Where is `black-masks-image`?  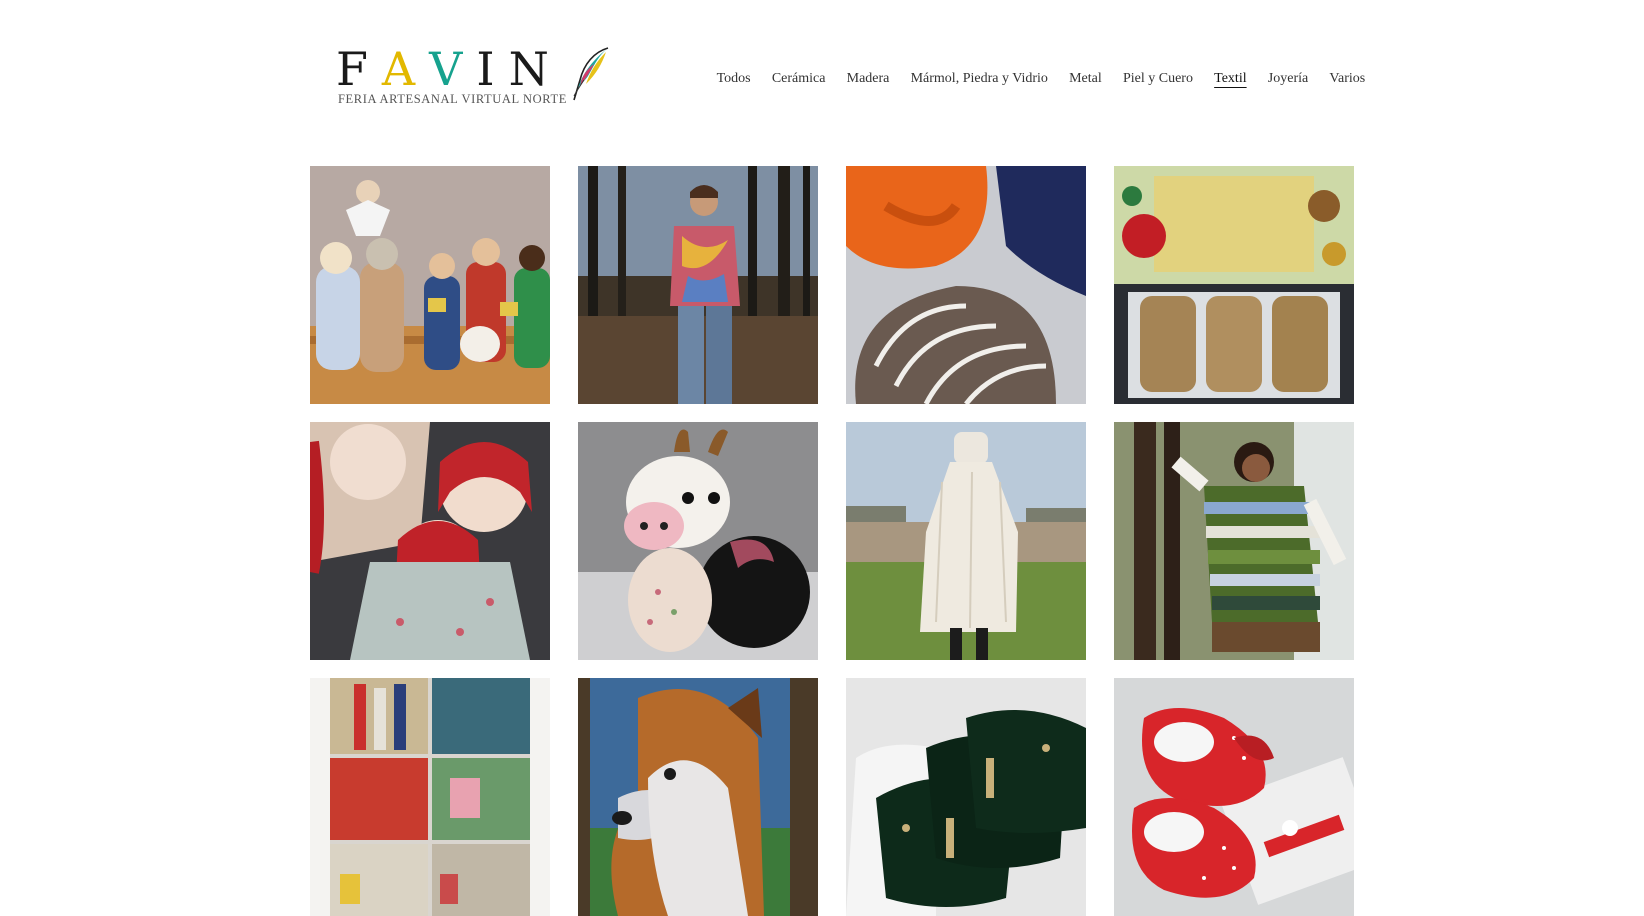
black-masks-image is located at coordinates (966, 797).